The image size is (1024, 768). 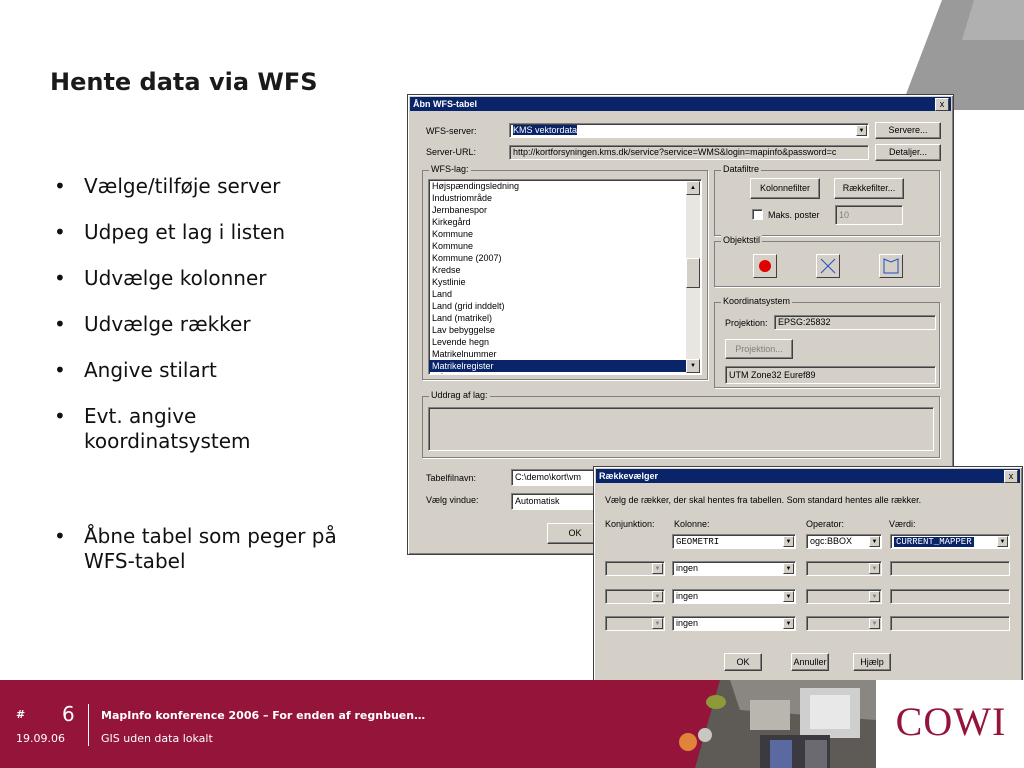 What do you see at coordinates (757, 301) in the screenshot?
I see `coordsys-label: Koordinatsystem` at bounding box center [757, 301].